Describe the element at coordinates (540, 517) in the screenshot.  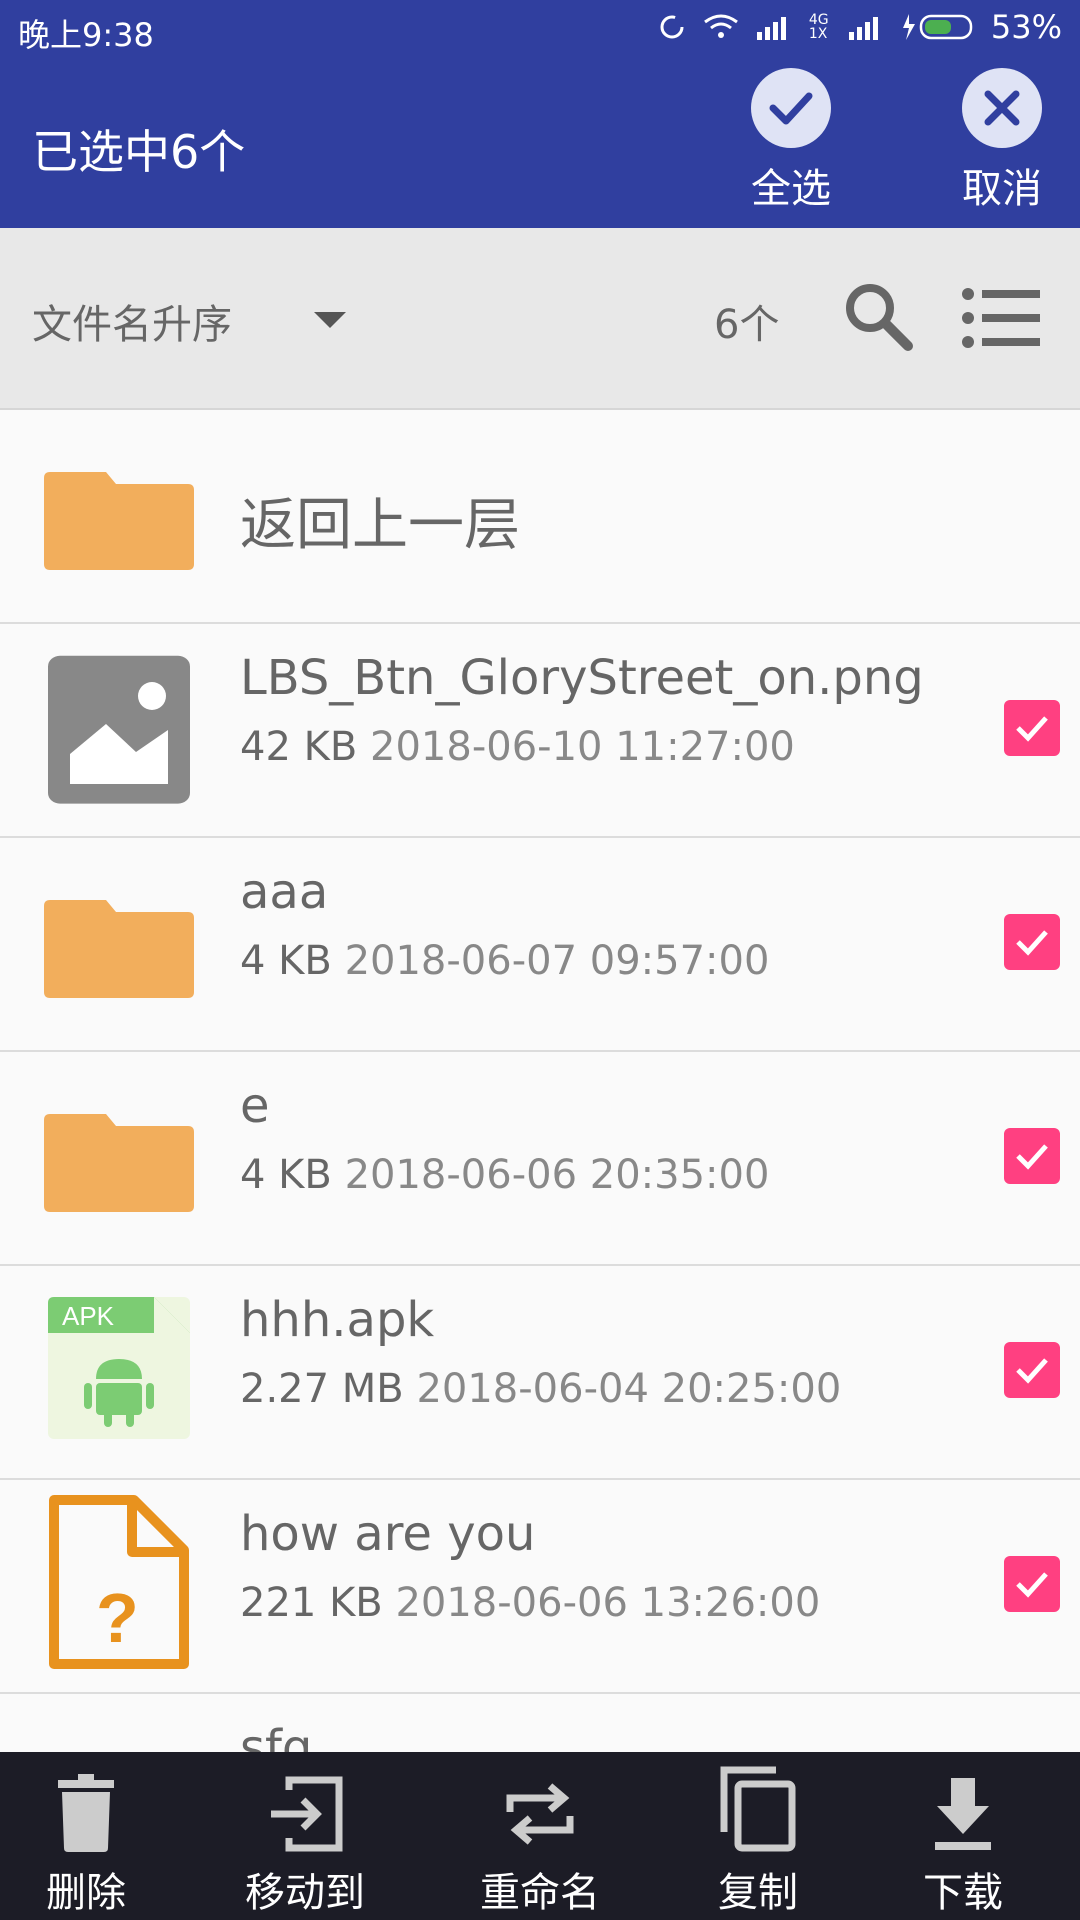
I see `go-up-row: 返回上一层` at that location.